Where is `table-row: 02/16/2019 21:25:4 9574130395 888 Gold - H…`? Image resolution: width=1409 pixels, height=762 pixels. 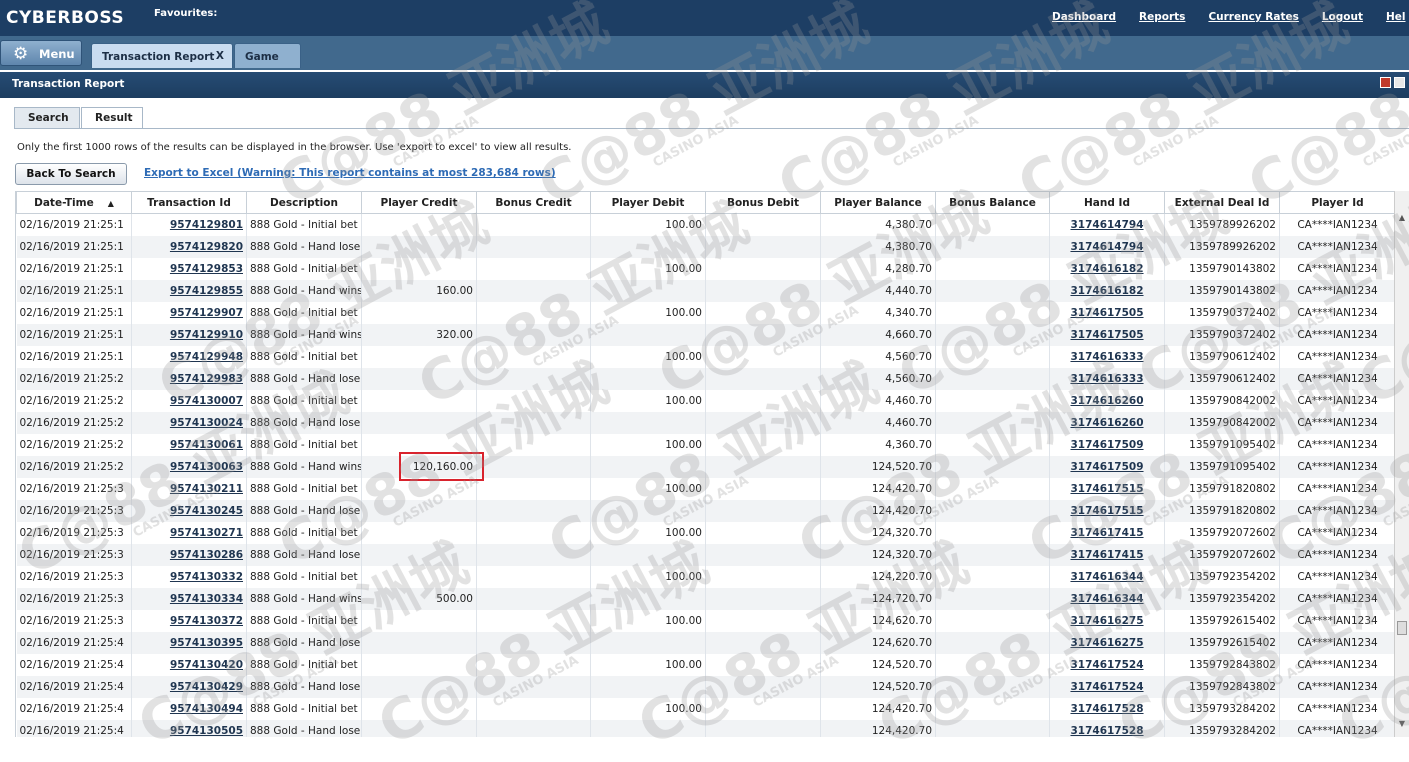 table-row: 02/16/2019 21:25:4 9574130395 888 Gold - H… is located at coordinates (705, 642).